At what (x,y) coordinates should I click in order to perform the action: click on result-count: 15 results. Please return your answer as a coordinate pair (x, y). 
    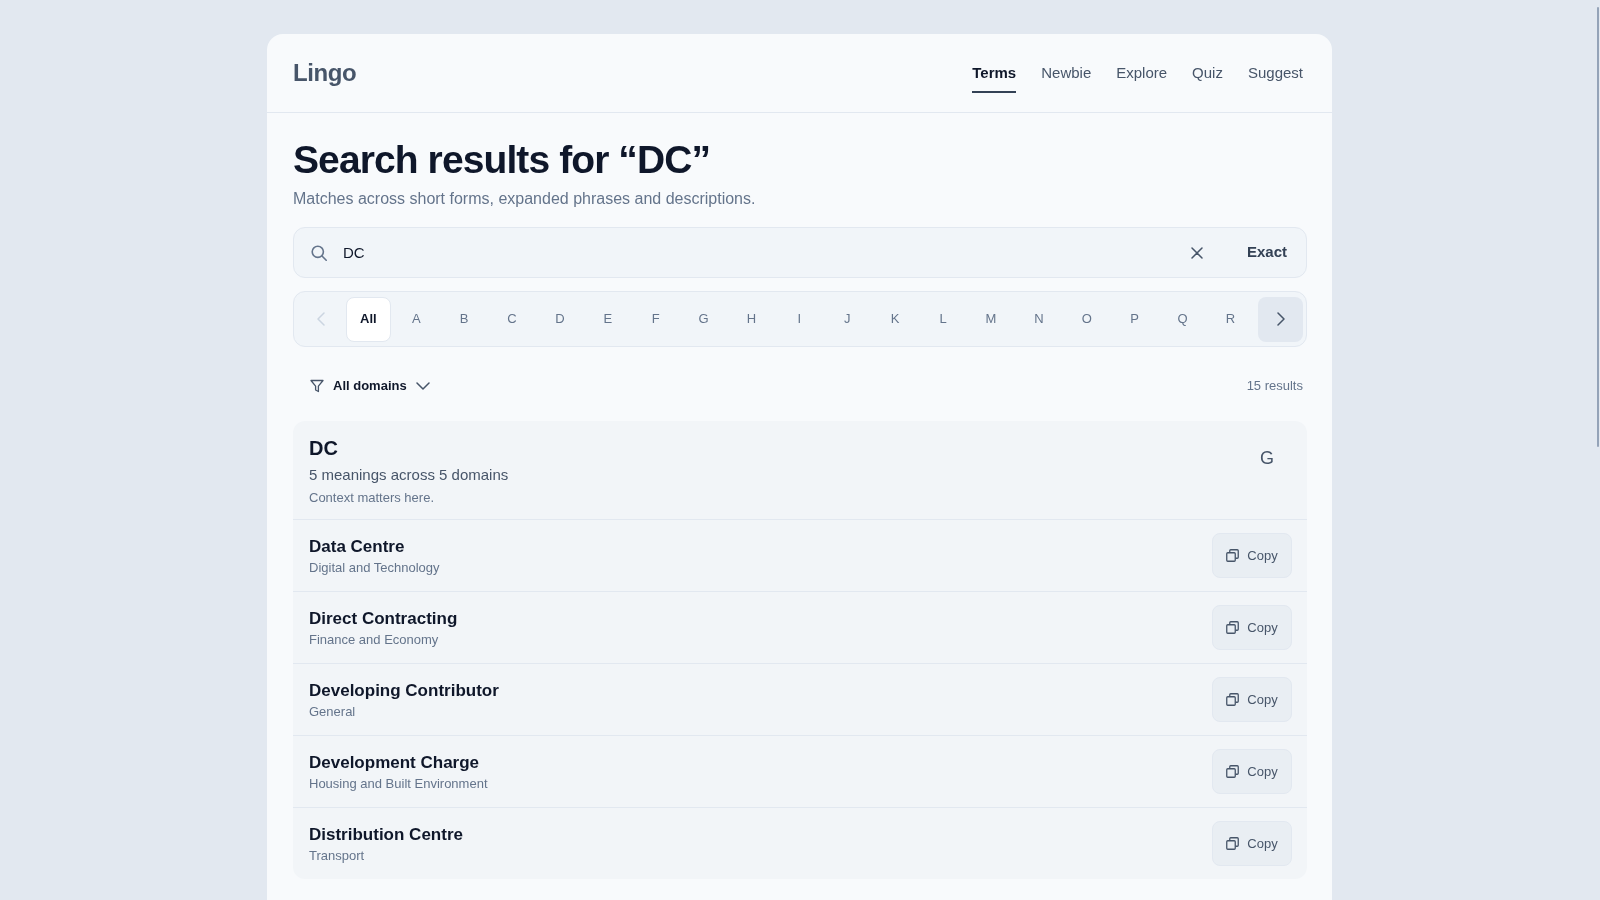
    Looking at the image, I should click on (1274, 386).